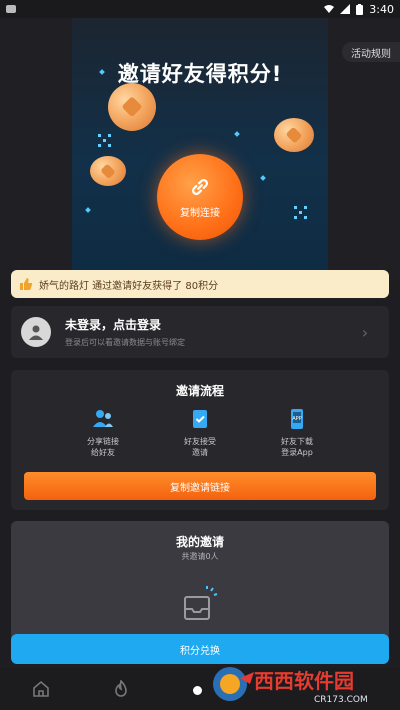 This screenshot has width=400, height=710. What do you see at coordinates (26, 284) in the screenshot?
I see `thumbs-up-icon` at bounding box center [26, 284].